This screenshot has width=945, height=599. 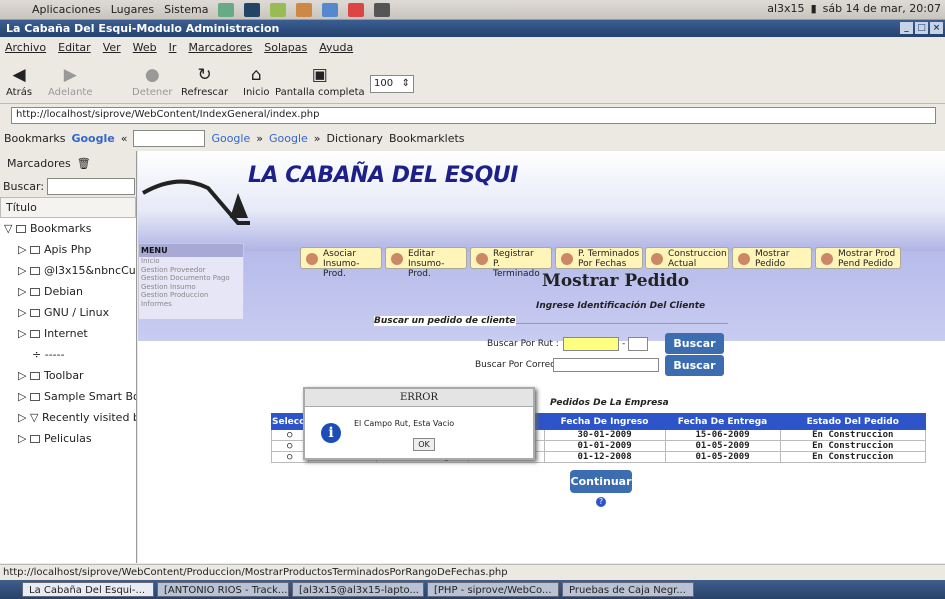 What do you see at coordinates (392, 84) in the screenshot?
I see `zoom-spinner: 100 ⇕` at bounding box center [392, 84].